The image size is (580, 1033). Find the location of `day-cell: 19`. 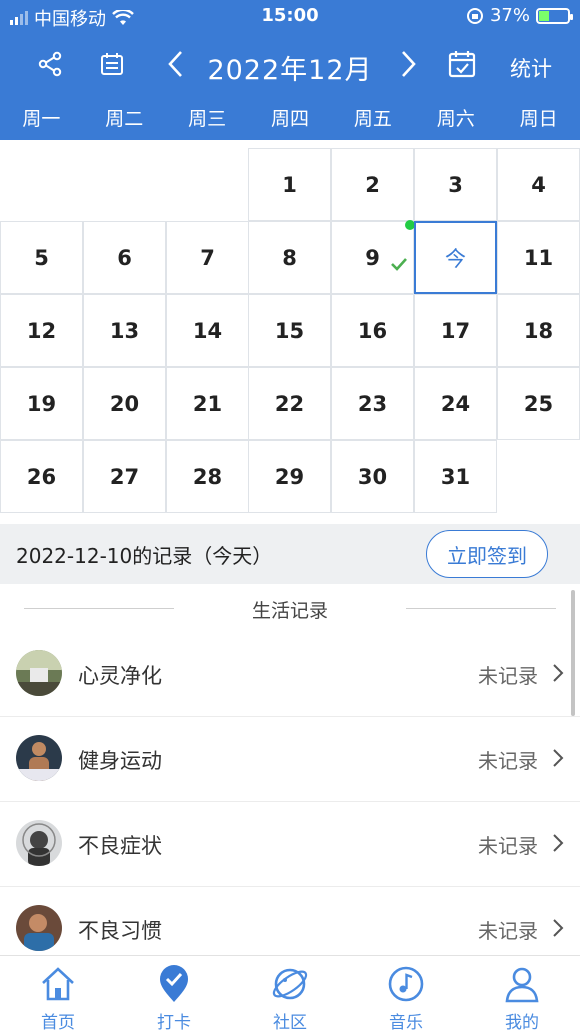

day-cell: 19 is located at coordinates (41, 403).